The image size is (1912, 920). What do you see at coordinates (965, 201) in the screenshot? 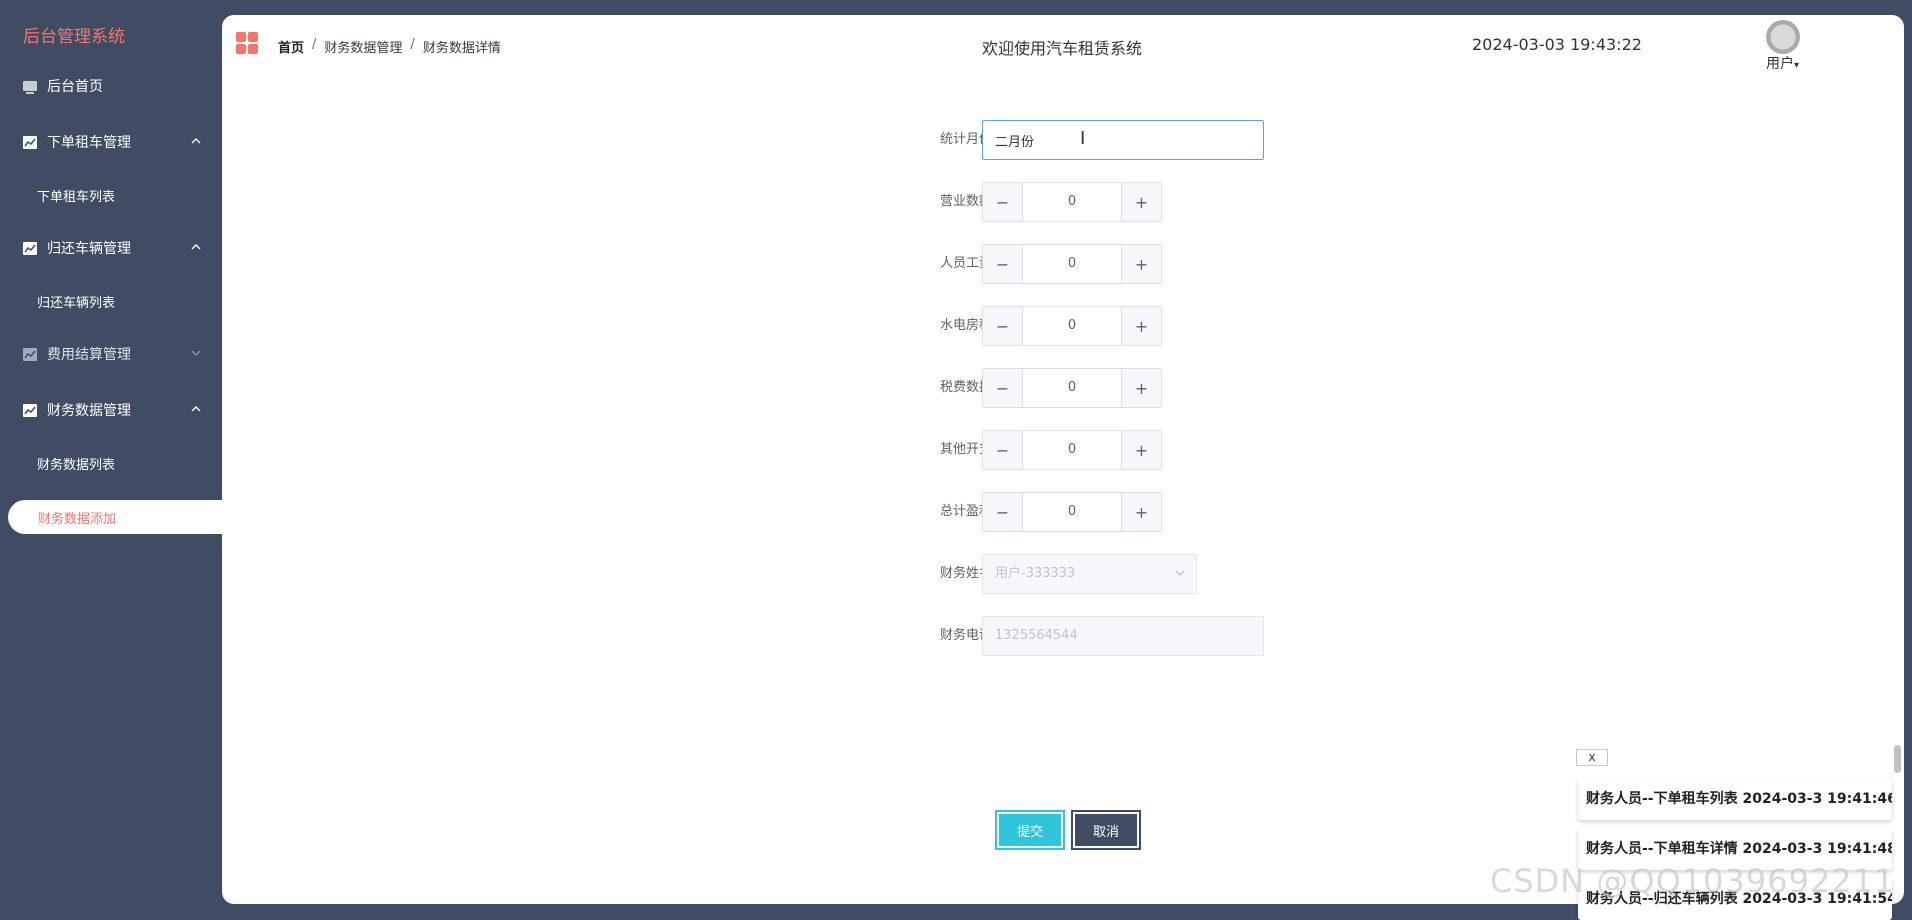
I see `revenue-label: 营业数额` at bounding box center [965, 201].